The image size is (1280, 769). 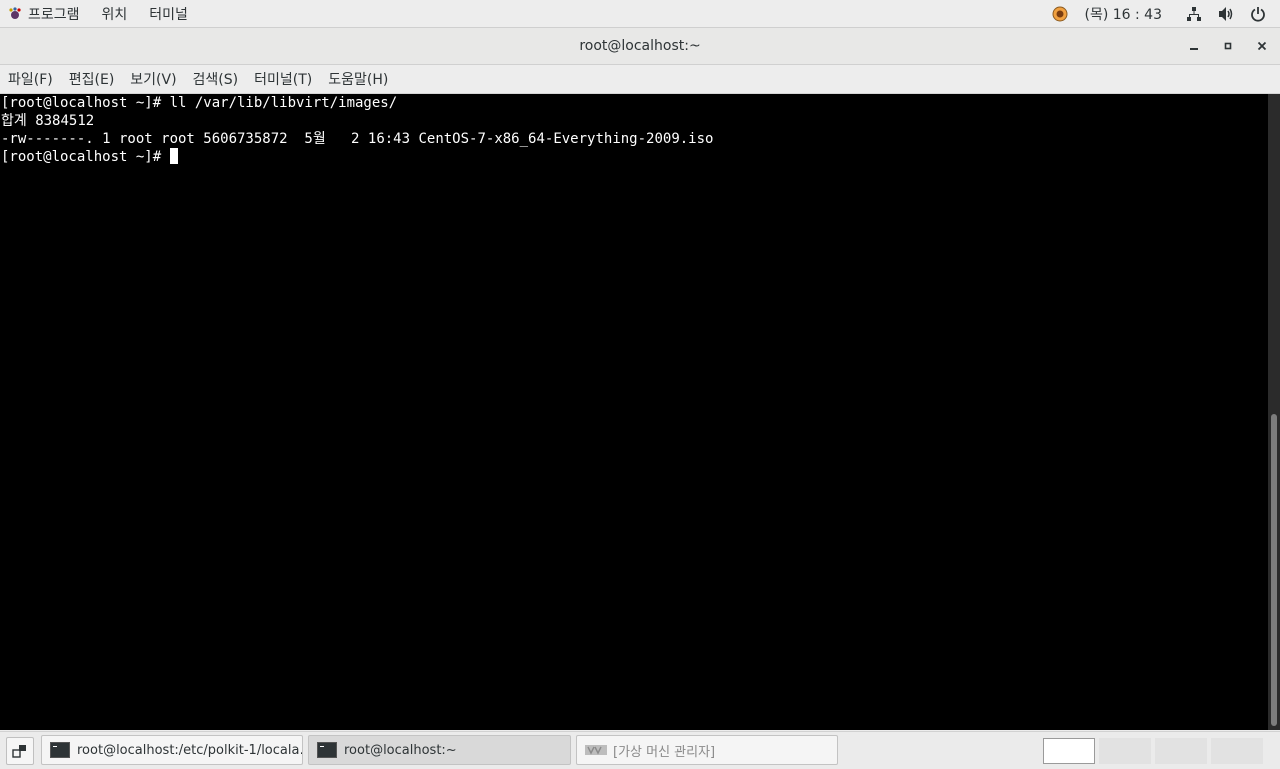 I want to click on applications-menu-label: 프로그램, so click(x=54, y=14).